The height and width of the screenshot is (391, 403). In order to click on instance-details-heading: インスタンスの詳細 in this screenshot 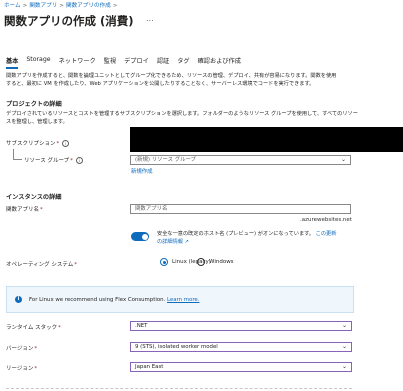, I will do `click(34, 197)`.